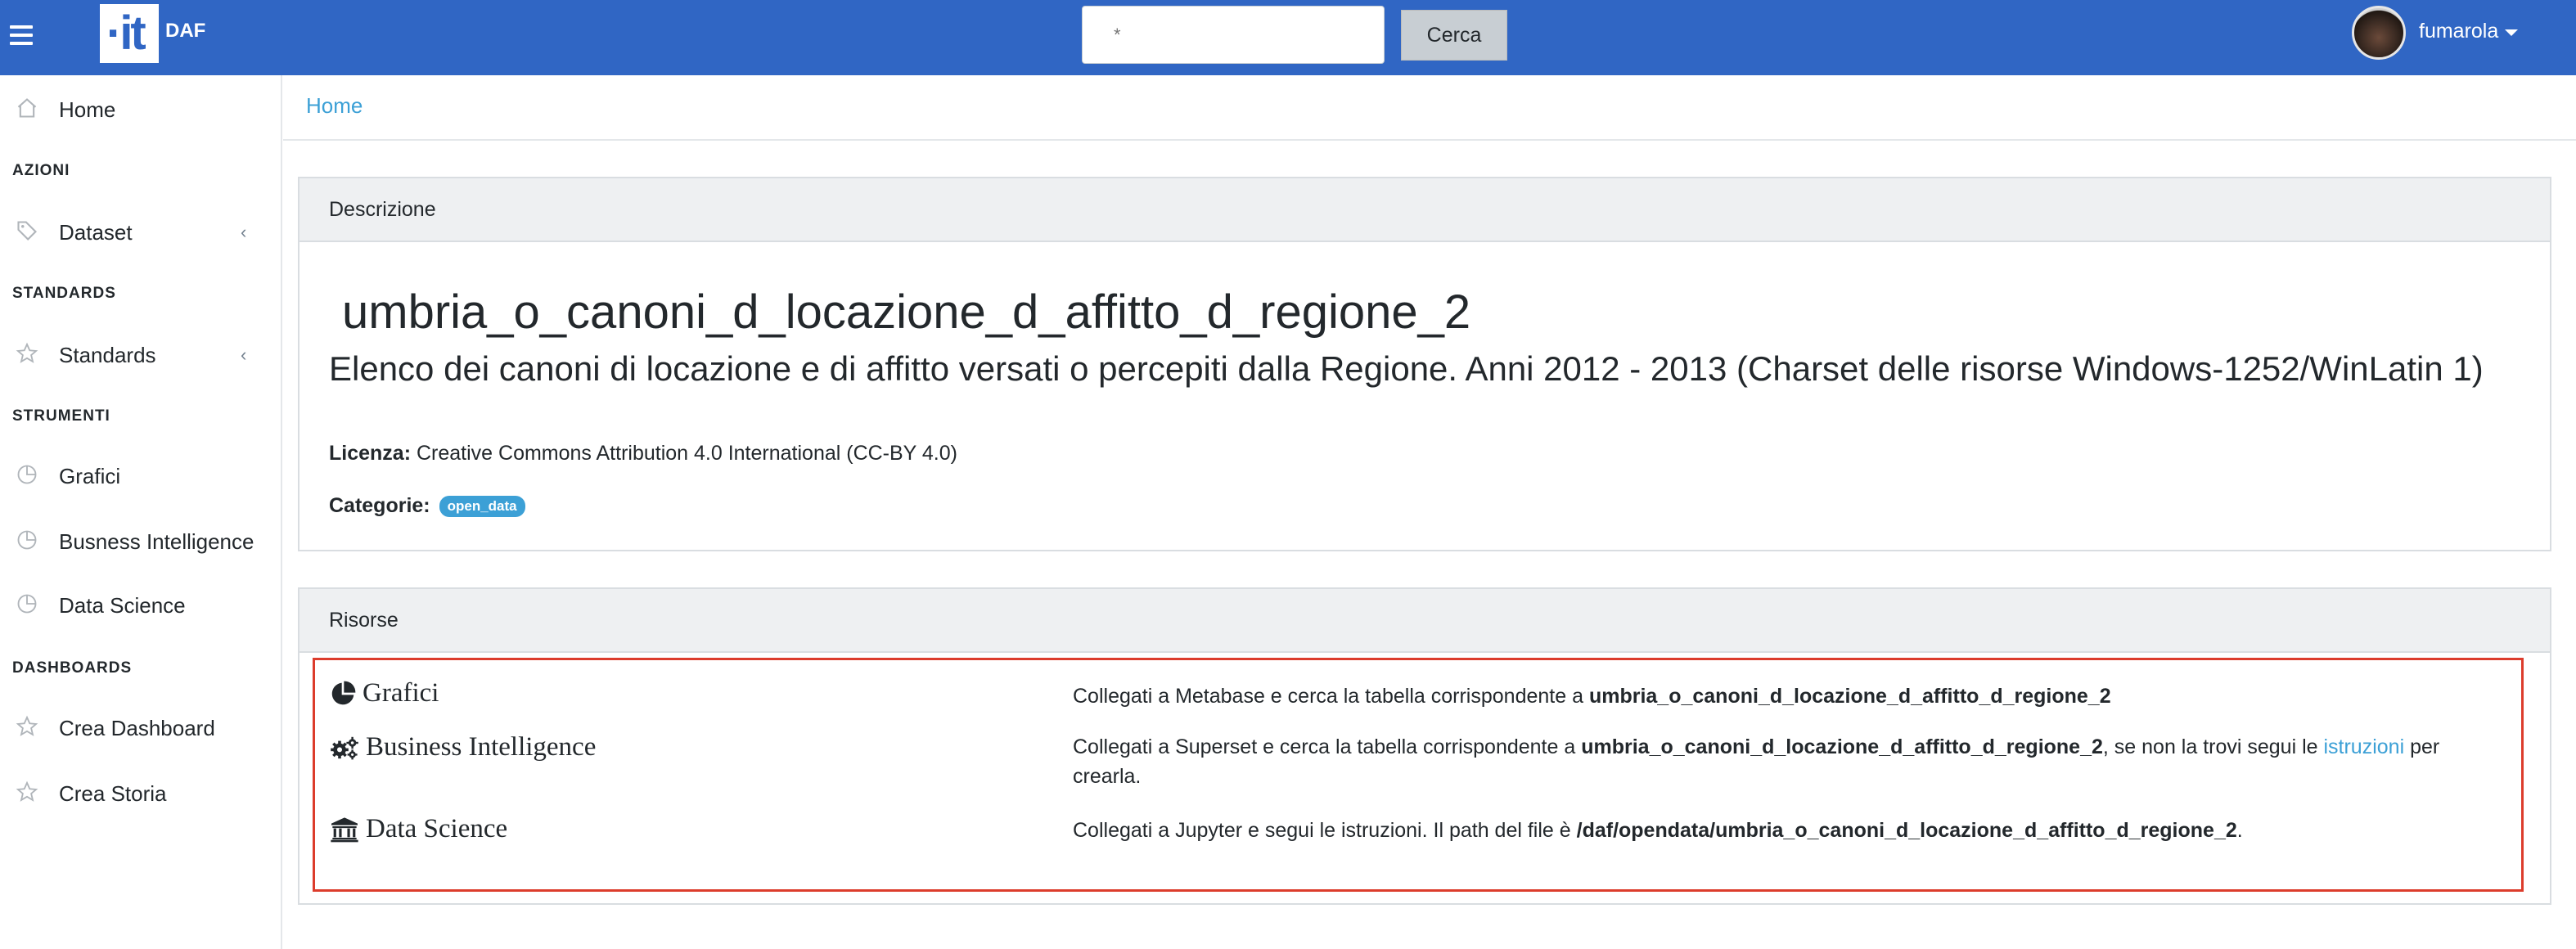 This screenshot has width=2576, height=949. I want to click on it-logo: ·it, so click(129, 33).